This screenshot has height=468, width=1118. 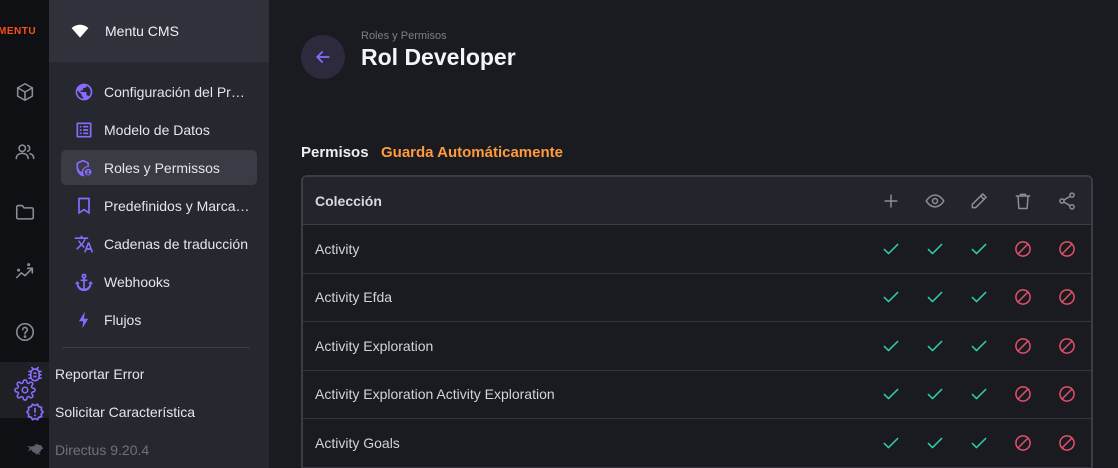 What do you see at coordinates (24, 152) in the screenshot?
I see `rail-users-button` at bounding box center [24, 152].